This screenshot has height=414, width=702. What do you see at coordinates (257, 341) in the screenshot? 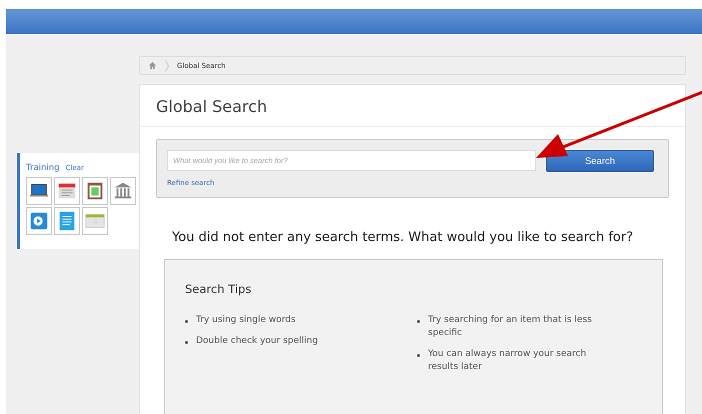
I see `tip-text: Double check your spelling` at bounding box center [257, 341].